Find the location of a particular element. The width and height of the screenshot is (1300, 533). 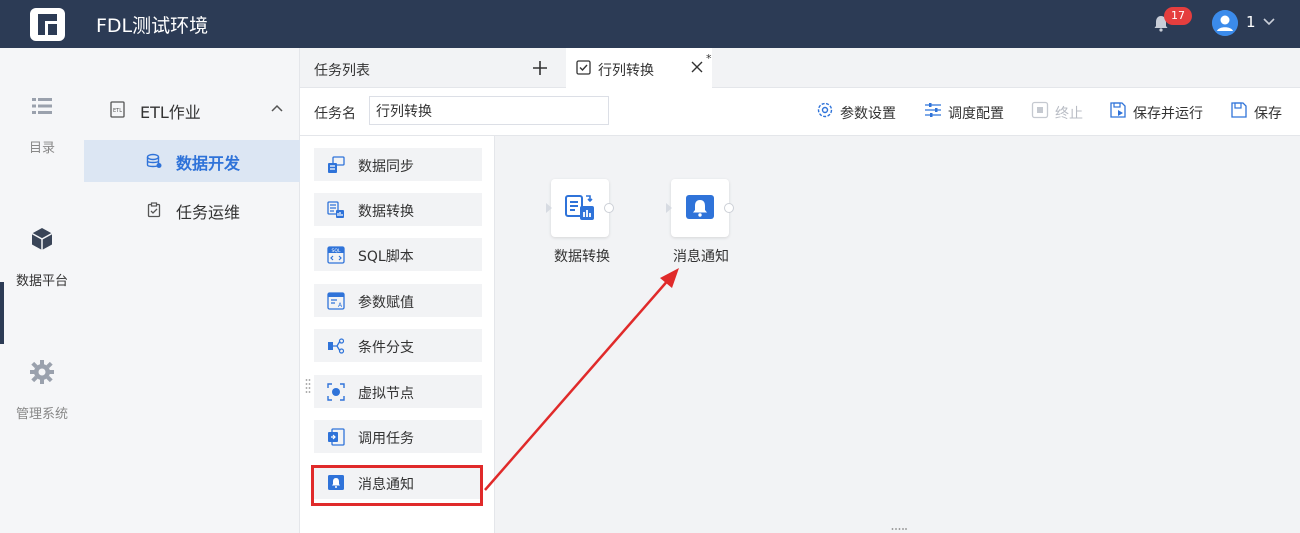

sql-script-icon: SQL is located at coordinates (336, 255).